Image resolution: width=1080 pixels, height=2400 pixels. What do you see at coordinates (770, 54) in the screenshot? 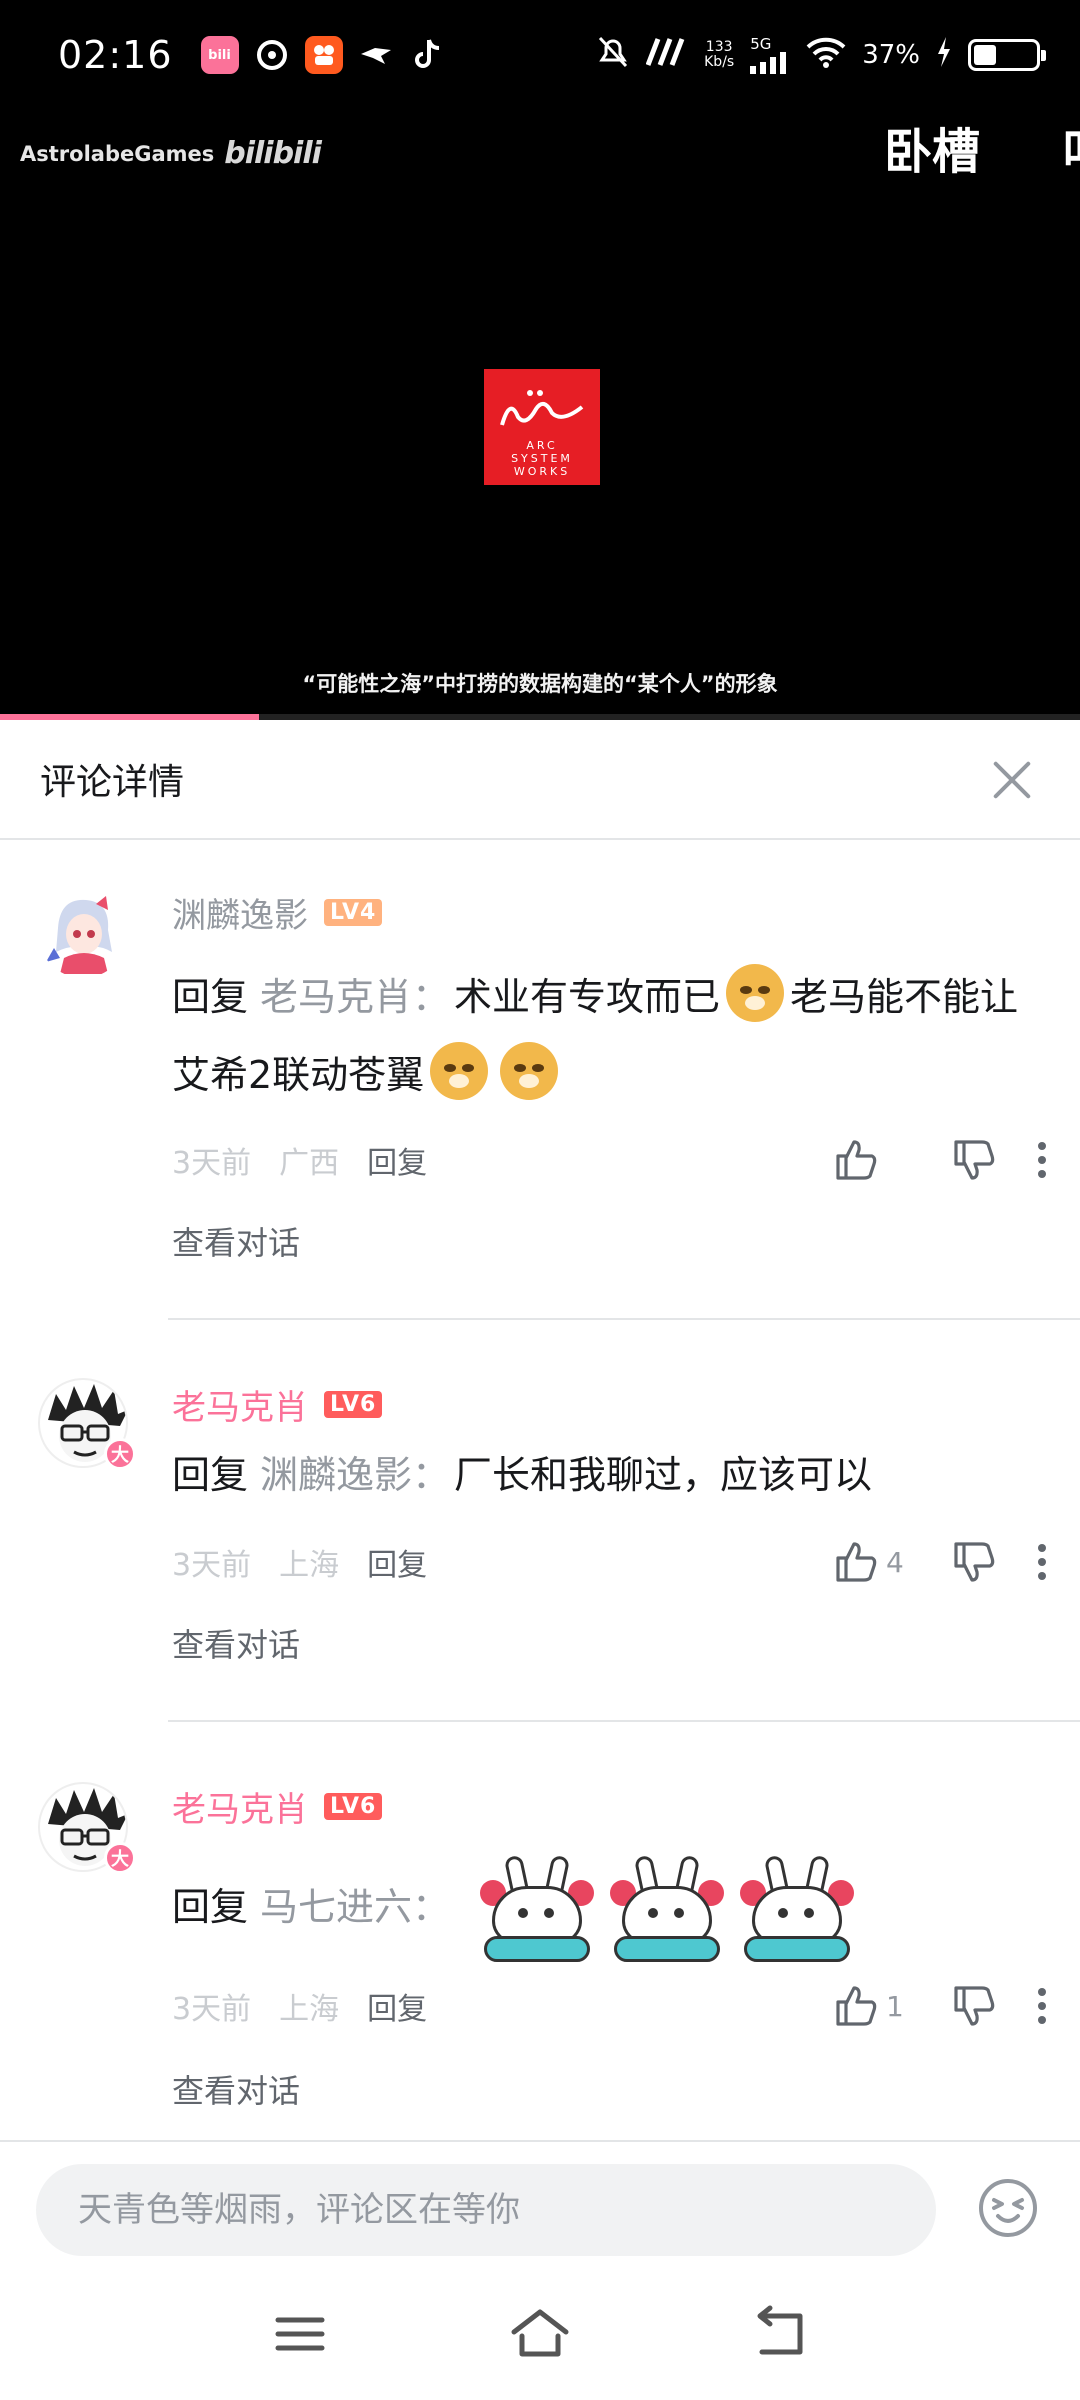
I see `cellular-signal: 5G` at bounding box center [770, 54].